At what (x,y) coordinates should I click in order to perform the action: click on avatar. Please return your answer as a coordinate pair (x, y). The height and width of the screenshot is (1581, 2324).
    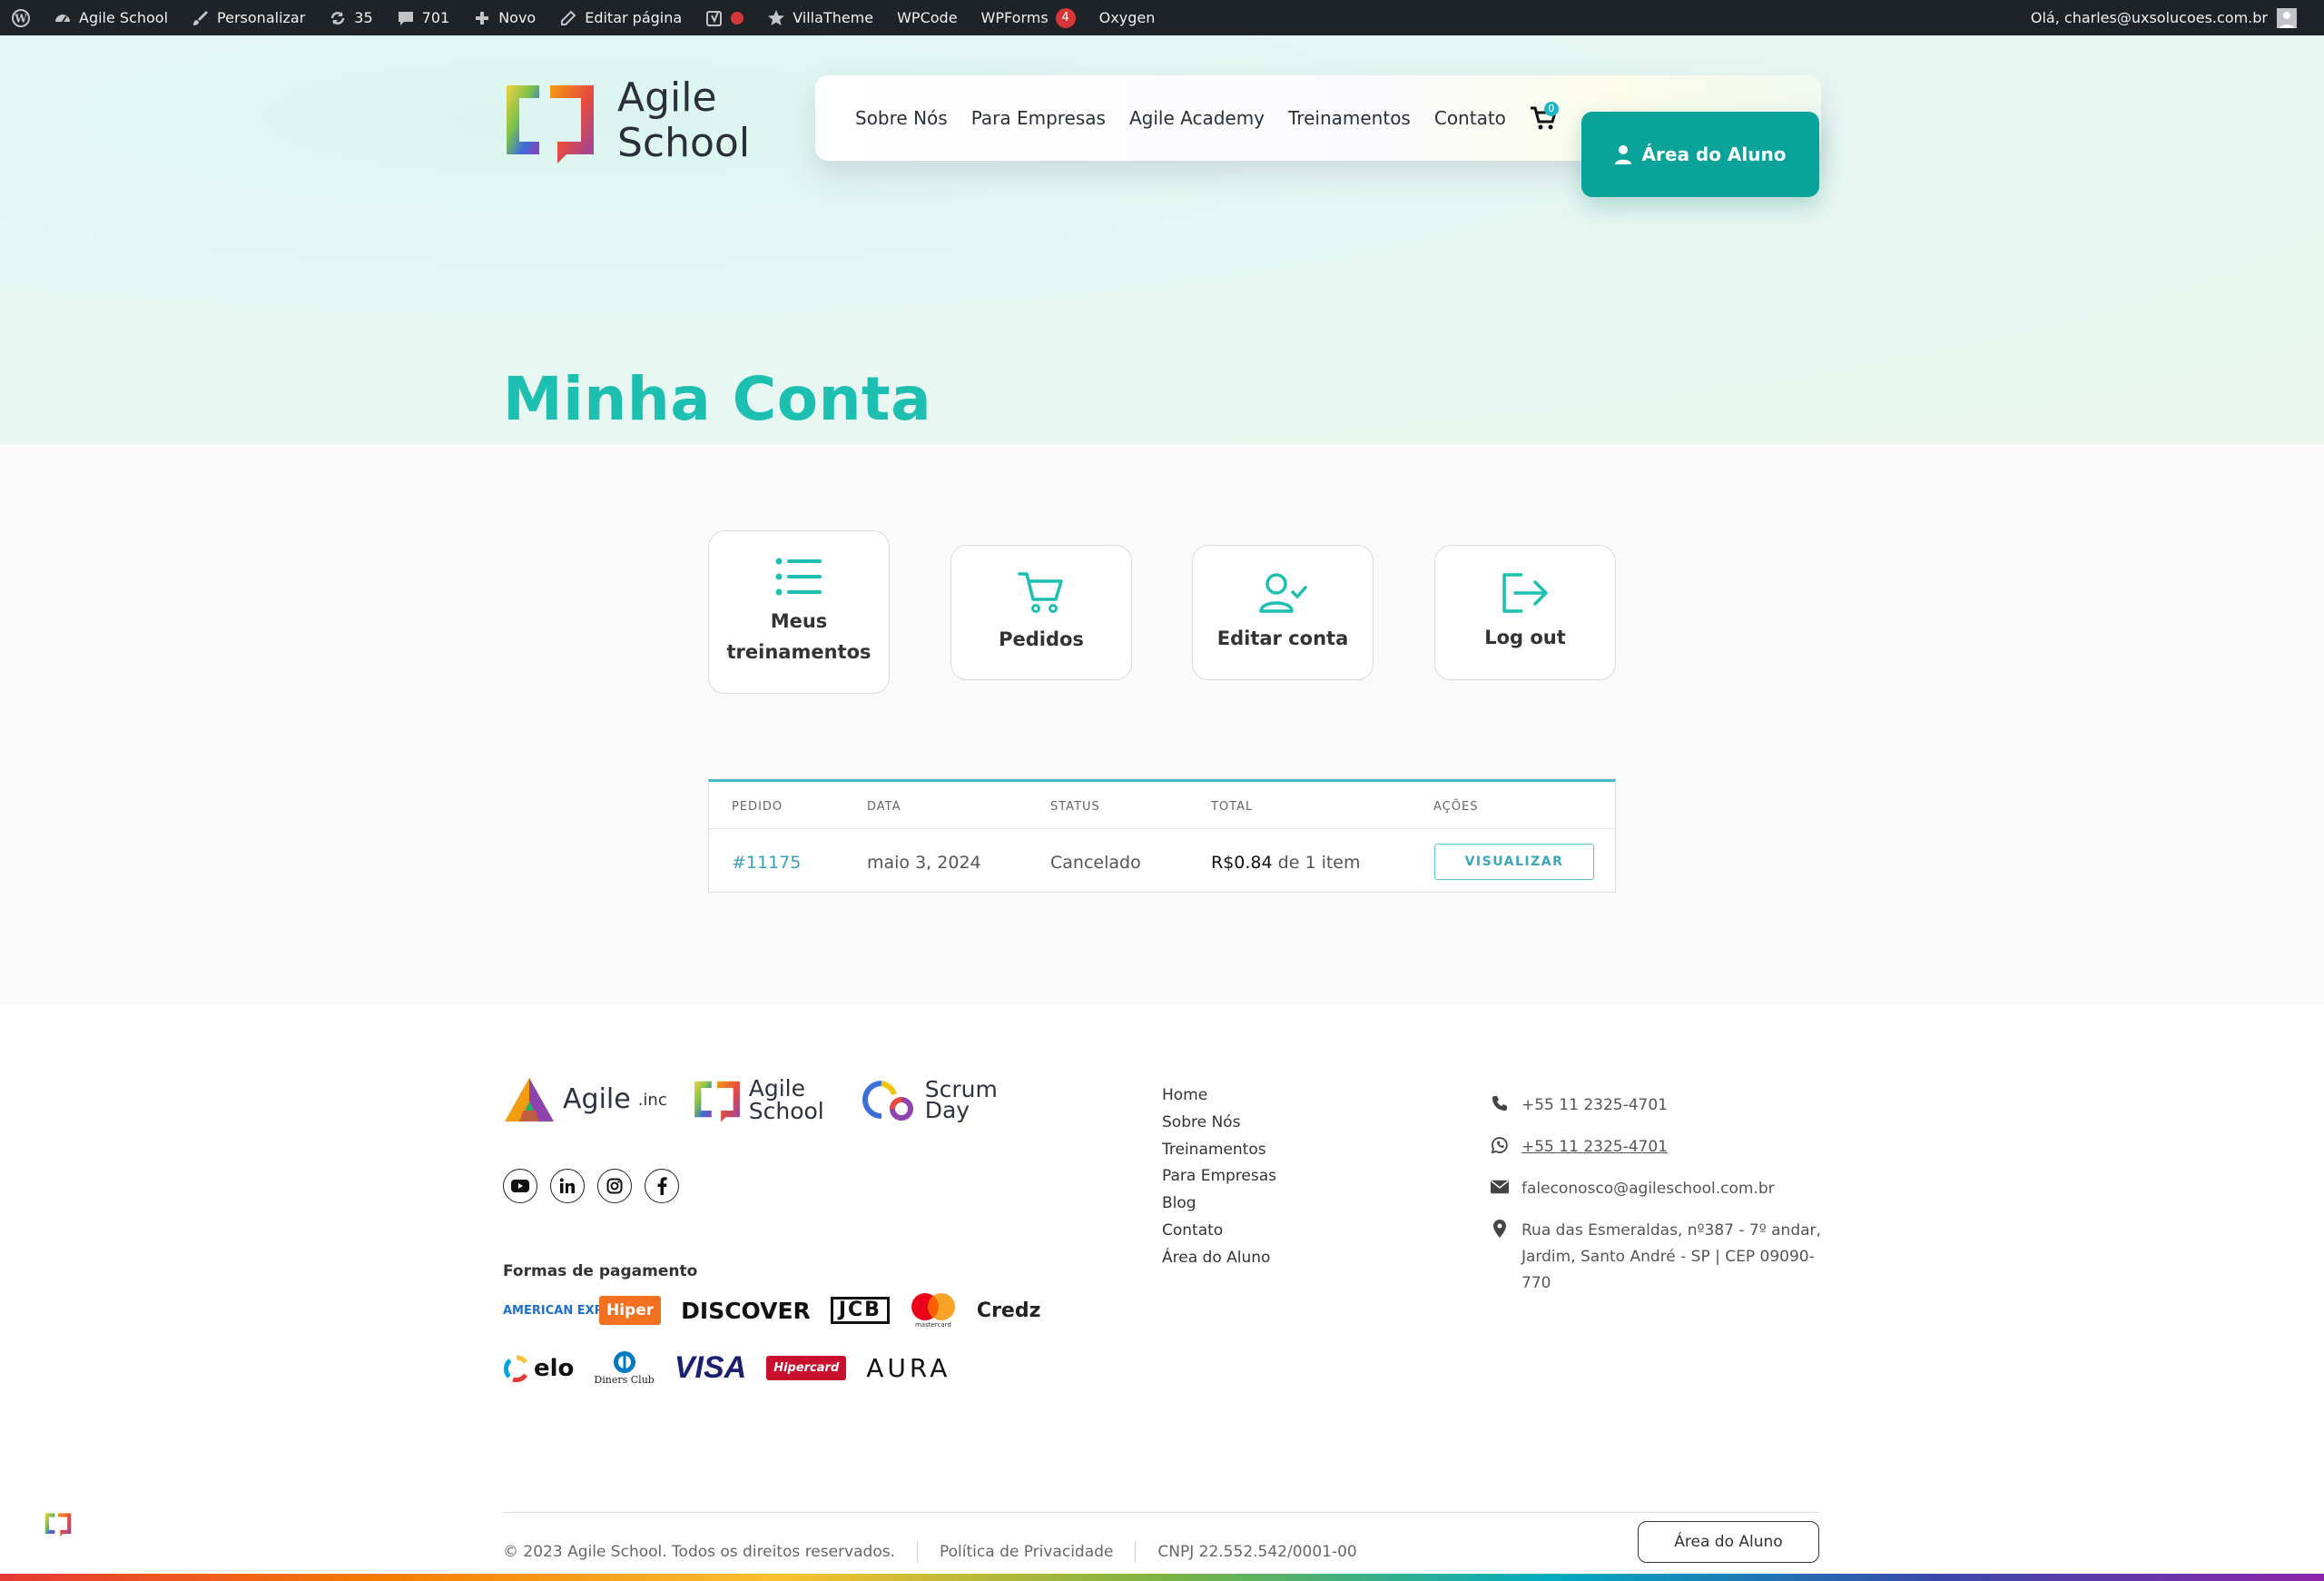
    Looking at the image, I should click on (2287, 18).